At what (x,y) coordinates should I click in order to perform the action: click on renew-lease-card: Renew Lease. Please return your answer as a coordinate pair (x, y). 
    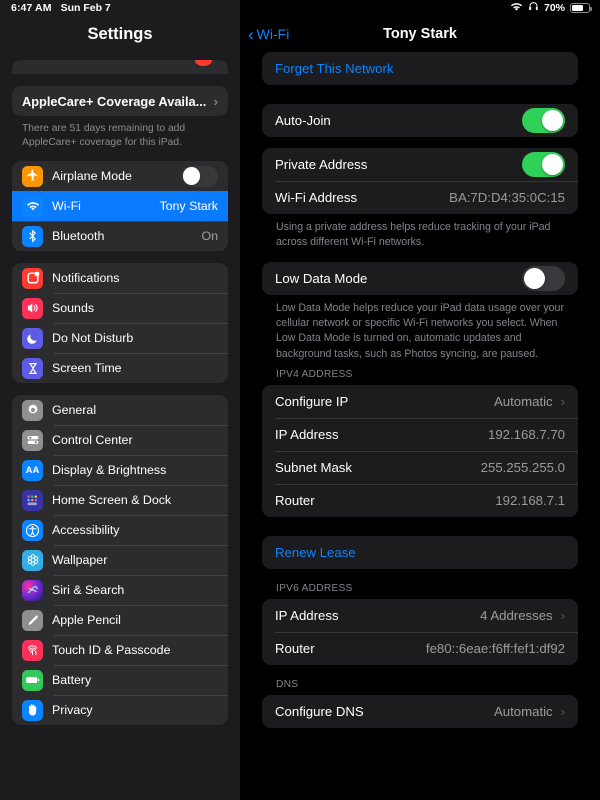
    Looking at the image, I should click on (420, 553).